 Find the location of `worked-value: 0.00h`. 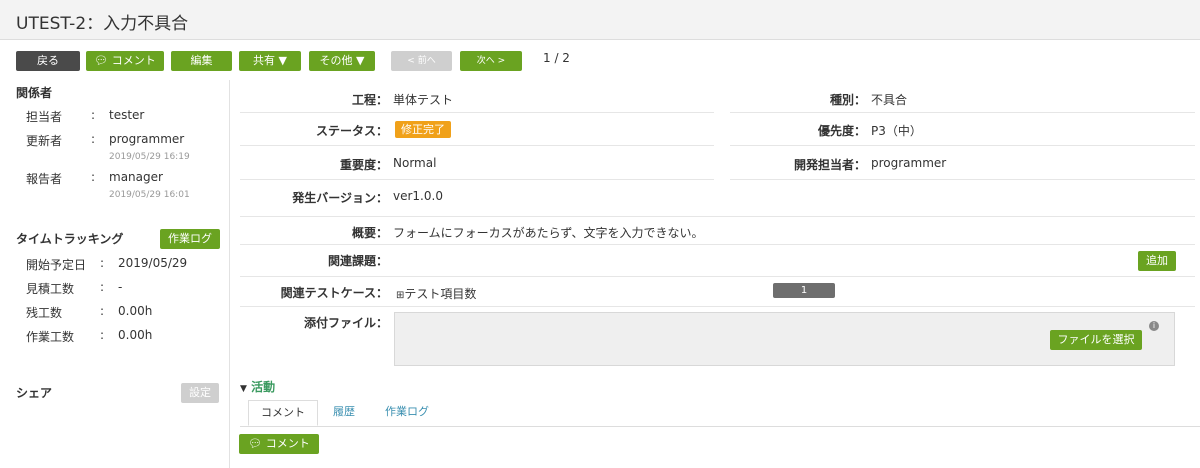

worked-value: 0.00h is located at coordinates (135, 335).